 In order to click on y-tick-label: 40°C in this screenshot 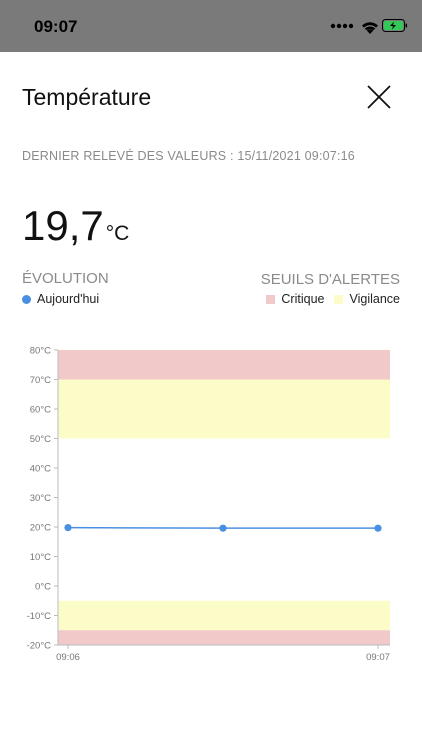, I will do `click(40, 469)`.